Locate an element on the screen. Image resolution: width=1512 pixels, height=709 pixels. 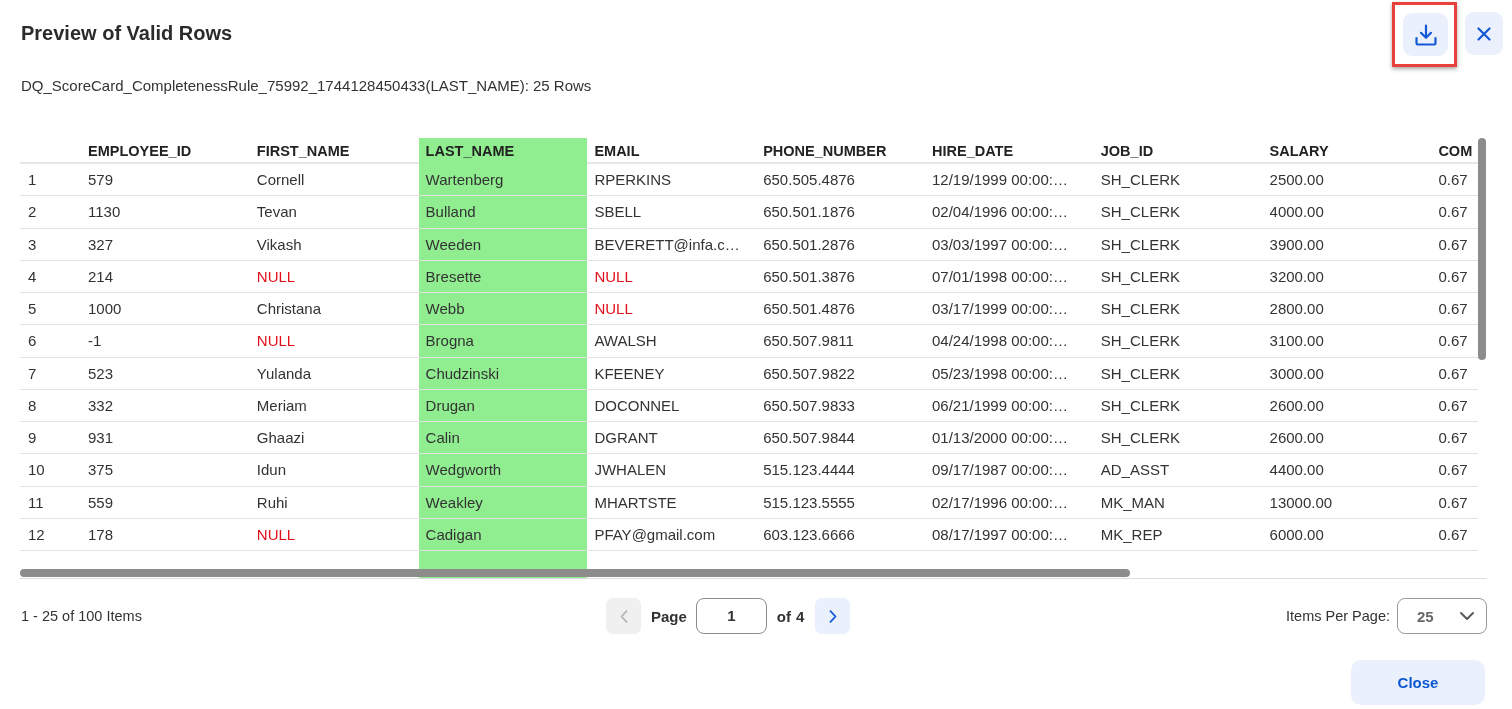
row-number: 9 is located at coordinates (32, 438).